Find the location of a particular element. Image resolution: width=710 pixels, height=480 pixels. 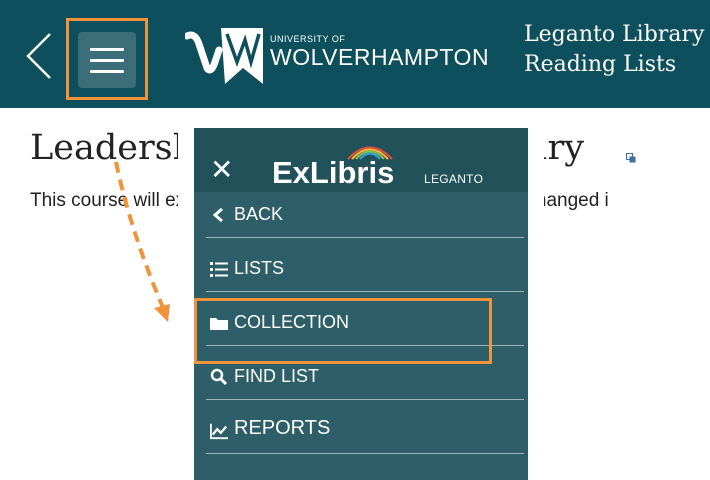

menu-item-back: BACK is located at coordinates (365, 211).